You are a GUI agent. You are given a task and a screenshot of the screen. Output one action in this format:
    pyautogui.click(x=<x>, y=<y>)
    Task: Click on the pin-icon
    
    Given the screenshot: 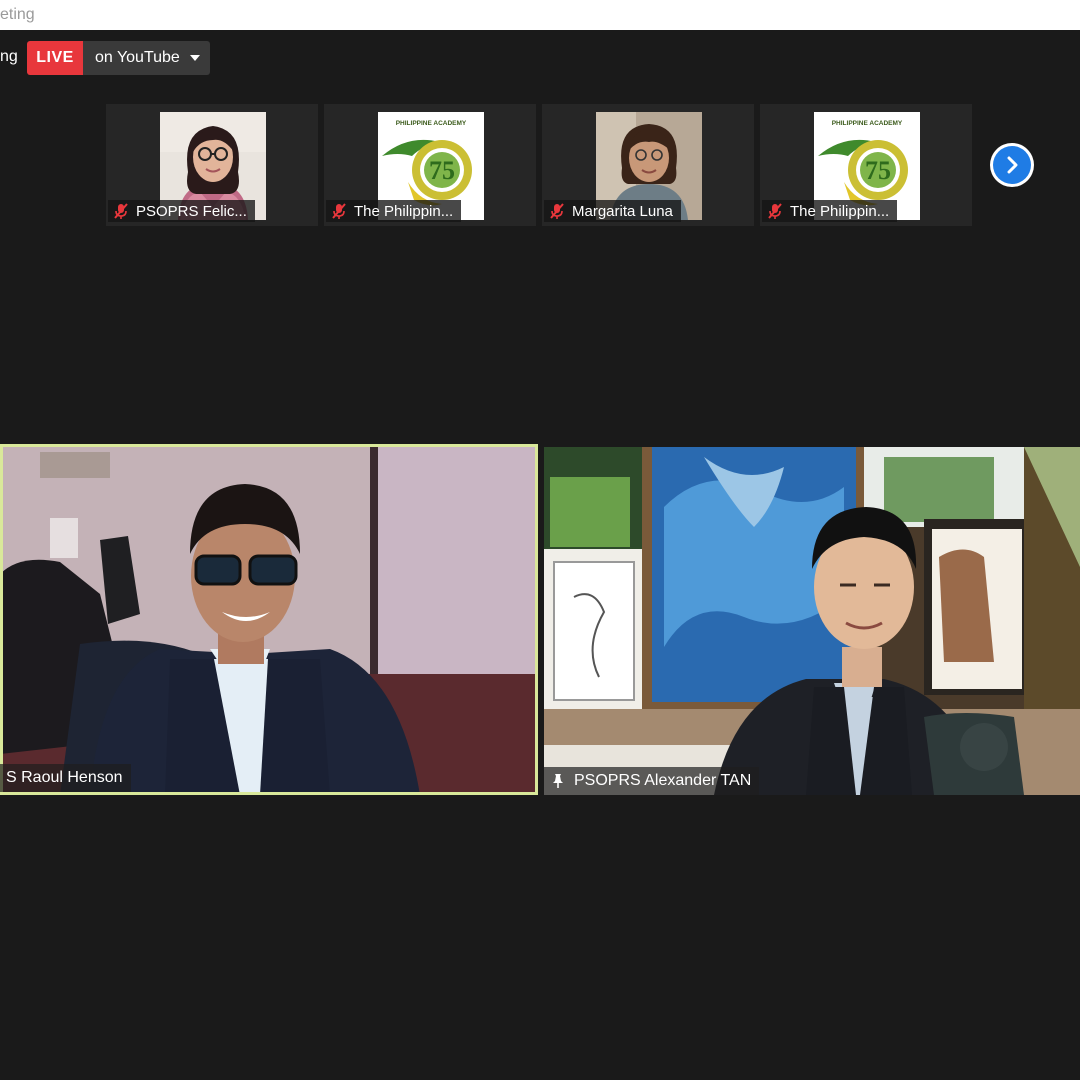 What is the action you would take?
    pyautogui.click(x=558, y=781)
    